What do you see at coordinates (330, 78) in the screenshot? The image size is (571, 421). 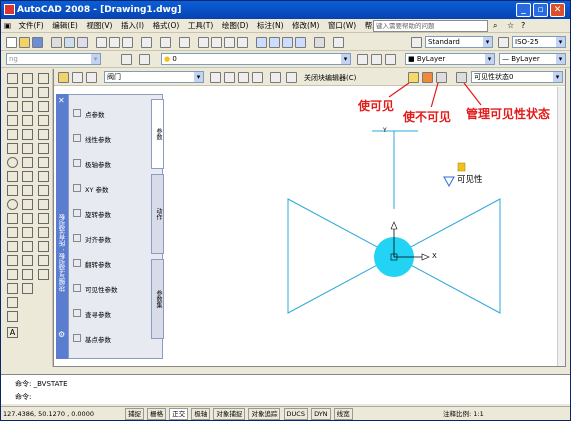 I see `close-block-editor-button: 关闭块编辑器(C)` at bounding box center [330, 78].